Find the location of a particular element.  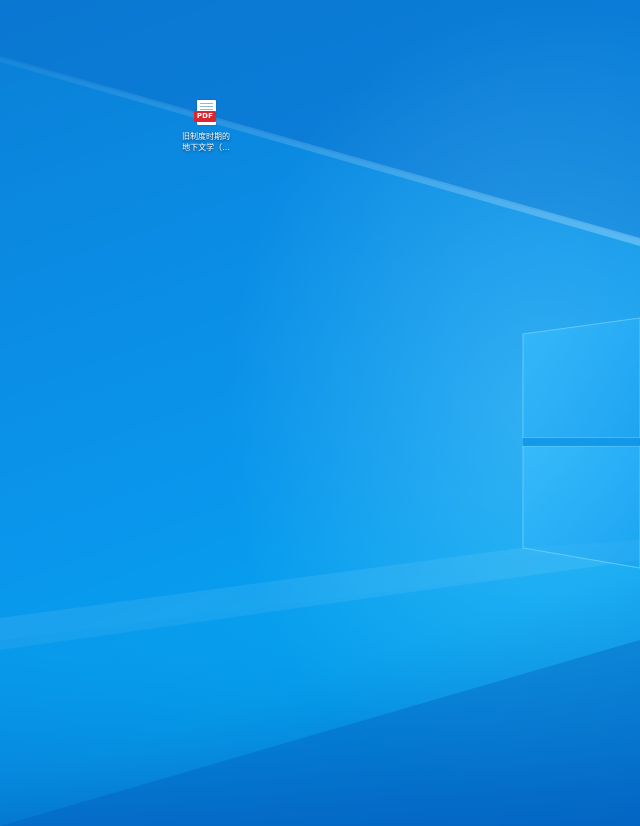

windows-logo is located at coordinates (581, 443).